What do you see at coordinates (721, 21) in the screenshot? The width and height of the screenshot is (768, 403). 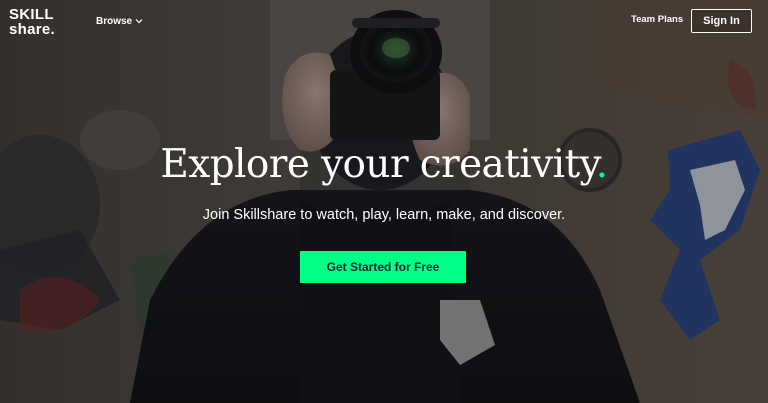 I see `sign-in-button: Sign In` at bounding box center [721, 21].